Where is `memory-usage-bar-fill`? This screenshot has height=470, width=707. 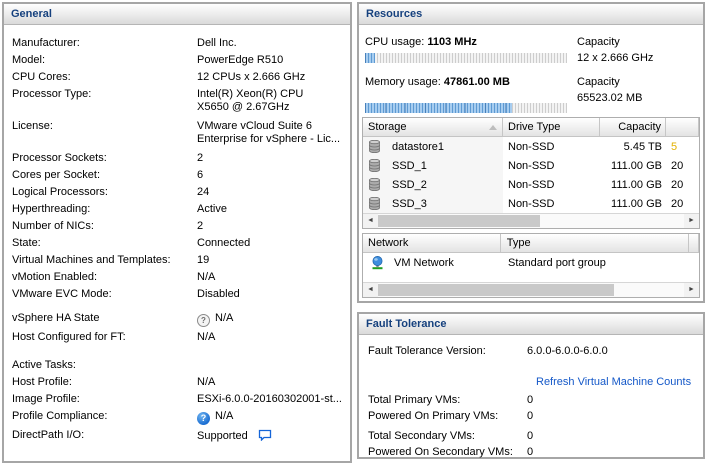 memory-usage-bar-fill is located at coordinates (439, 108).